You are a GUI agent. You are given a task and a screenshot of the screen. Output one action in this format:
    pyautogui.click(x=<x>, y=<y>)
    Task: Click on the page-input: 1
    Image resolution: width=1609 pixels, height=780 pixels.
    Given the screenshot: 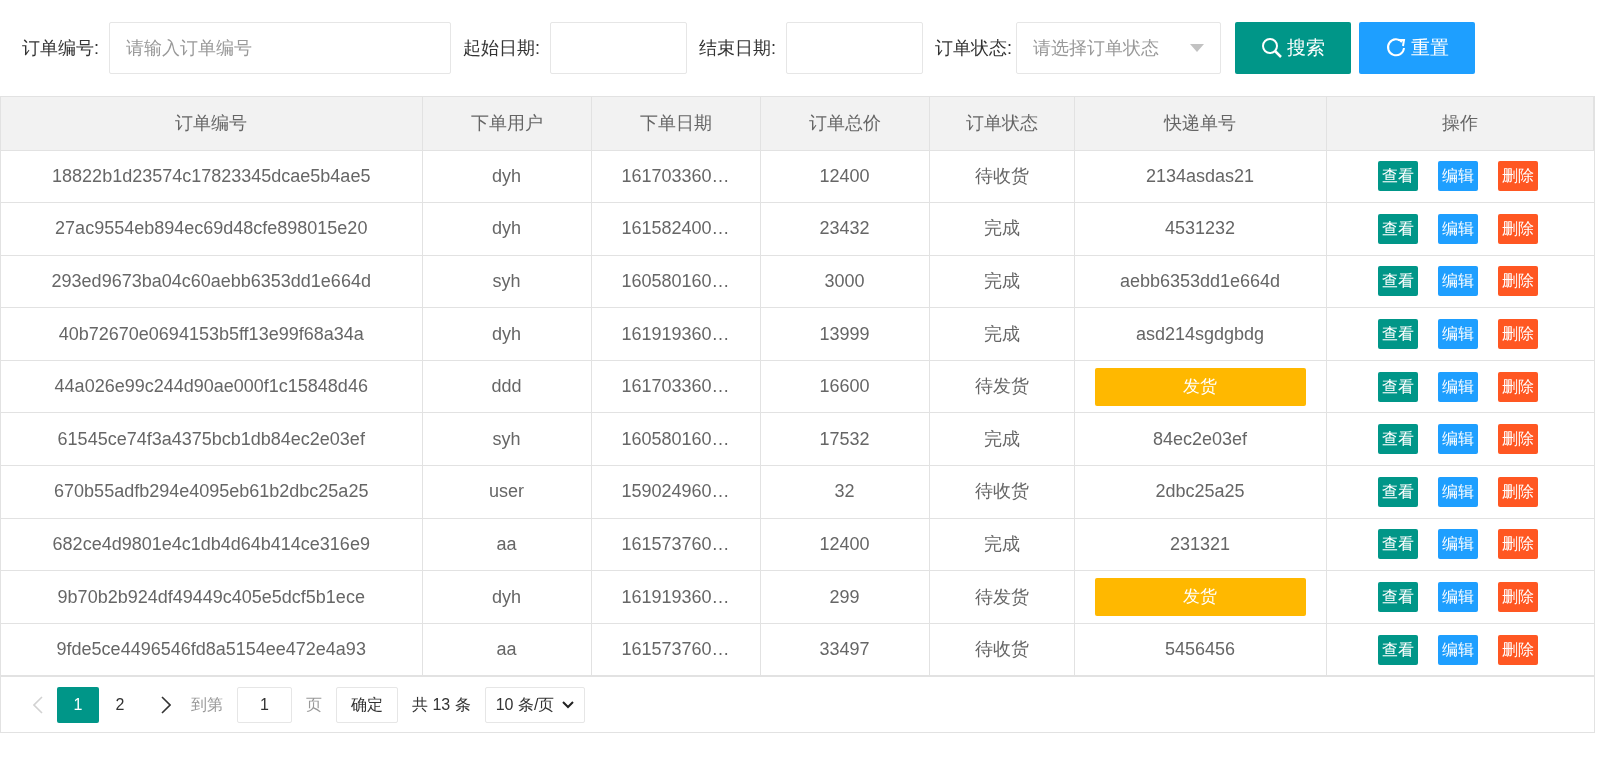 What is the action you would take?
    pyautogui.click(x=264, y=704)
    